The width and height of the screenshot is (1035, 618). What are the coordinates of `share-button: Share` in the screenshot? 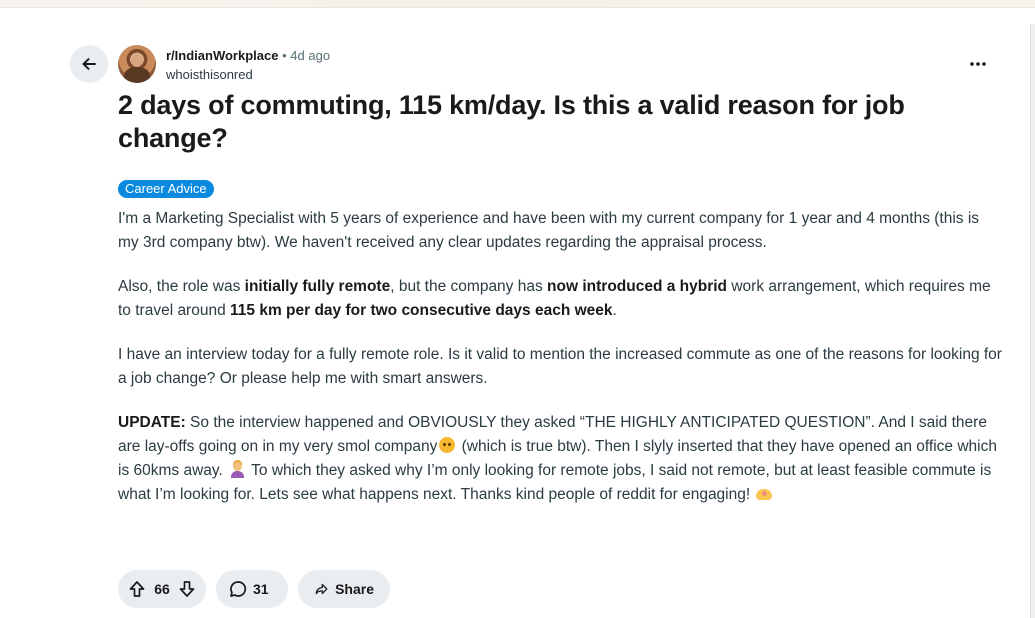 It's located at (344, 589).